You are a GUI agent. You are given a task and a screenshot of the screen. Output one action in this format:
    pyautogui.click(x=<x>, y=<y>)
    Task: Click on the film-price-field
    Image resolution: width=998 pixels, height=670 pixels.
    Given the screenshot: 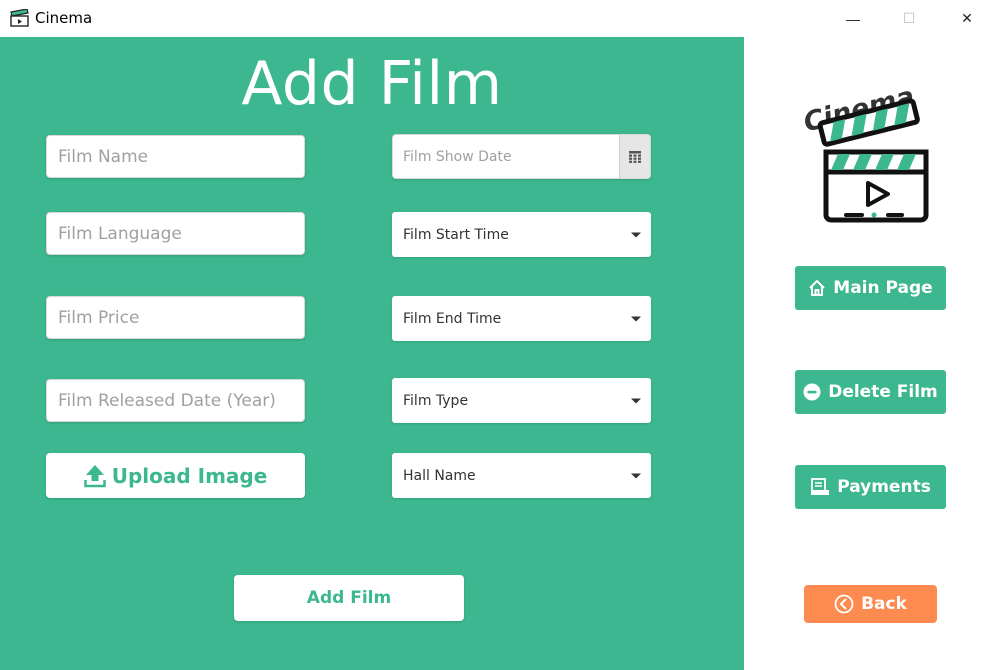 What is the action you would take?
    pyautogui.click(x=175, y=317)
    